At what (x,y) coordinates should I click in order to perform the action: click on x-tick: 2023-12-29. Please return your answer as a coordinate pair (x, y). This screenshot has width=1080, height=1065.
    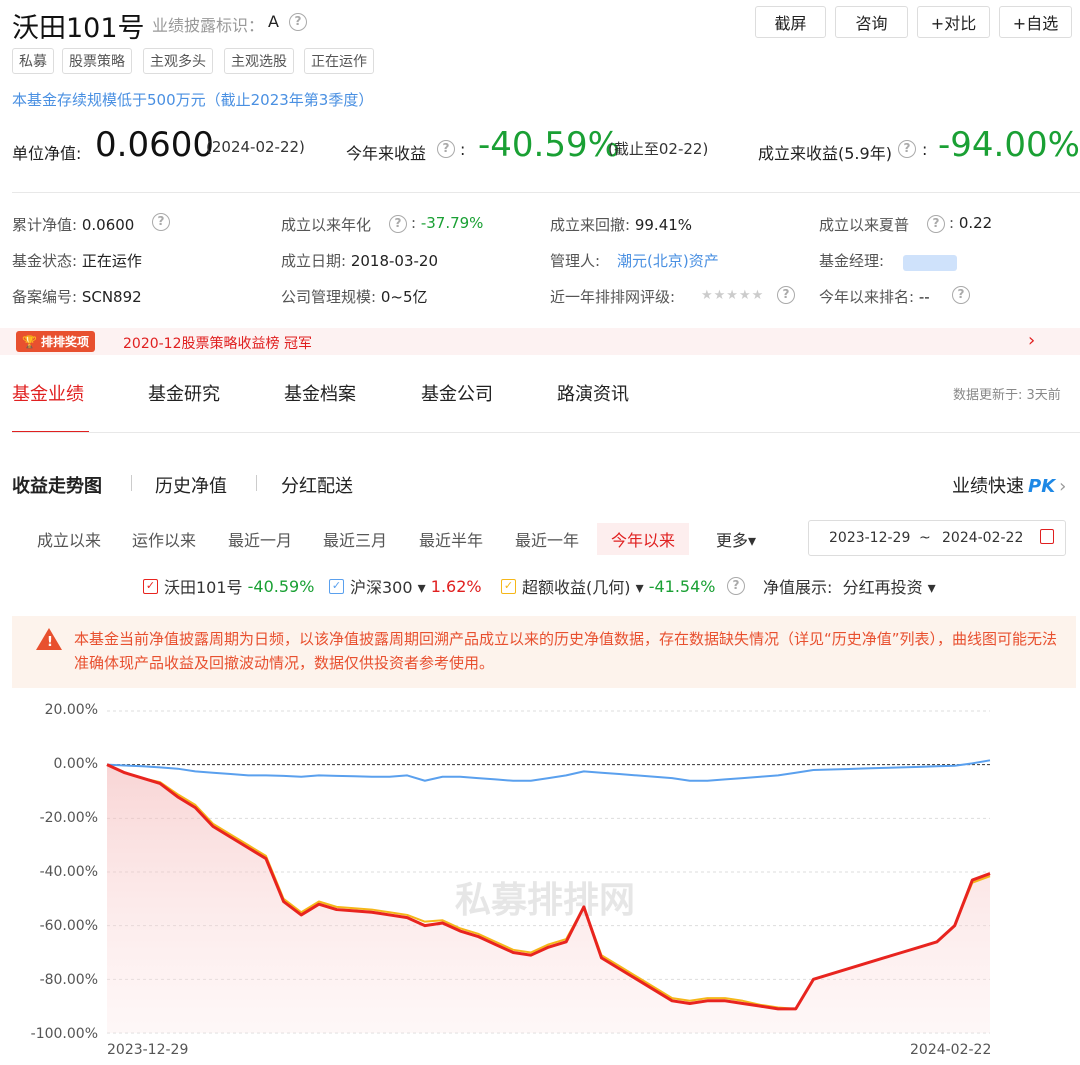
    Looking at the image, I should click on (148, 1050).